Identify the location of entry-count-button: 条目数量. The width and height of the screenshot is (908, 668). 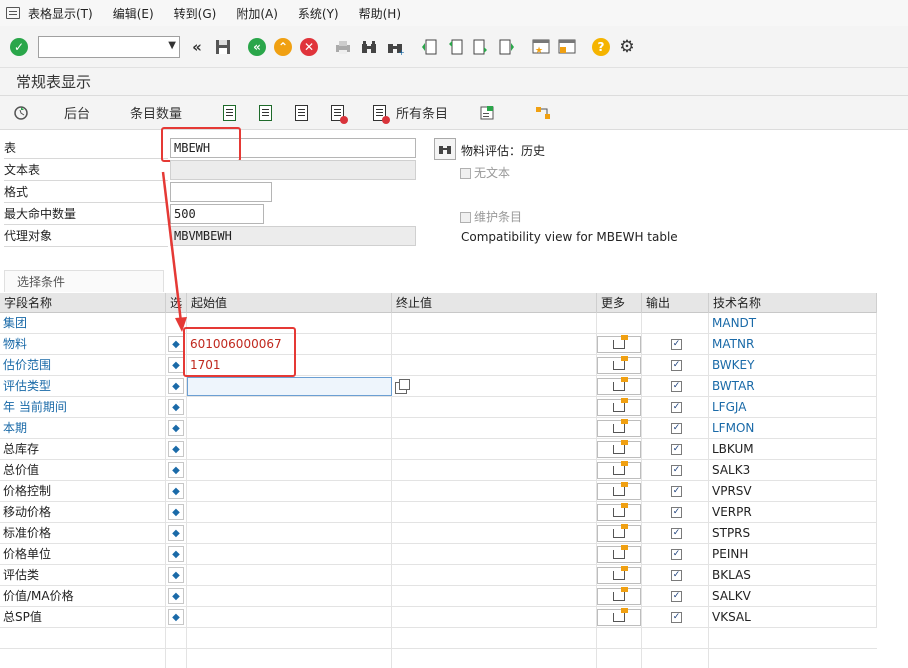
(156, 112).